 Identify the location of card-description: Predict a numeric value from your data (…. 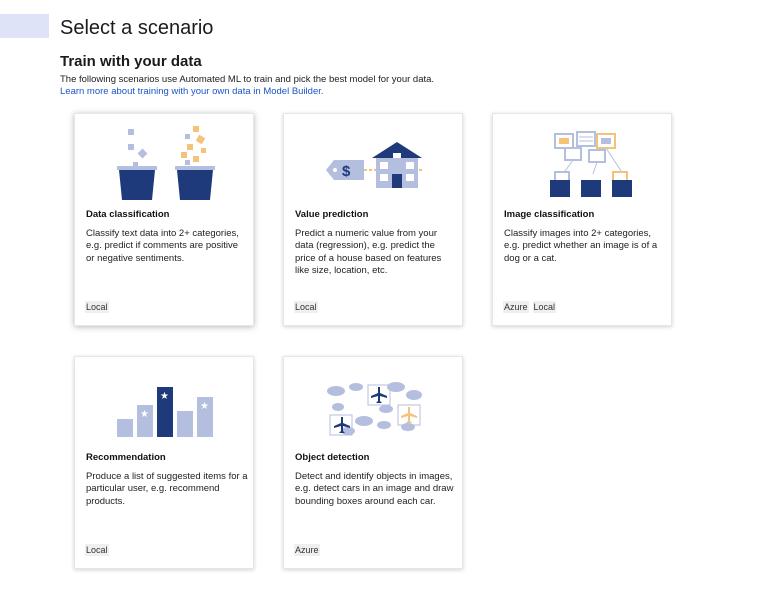
(368, 252).